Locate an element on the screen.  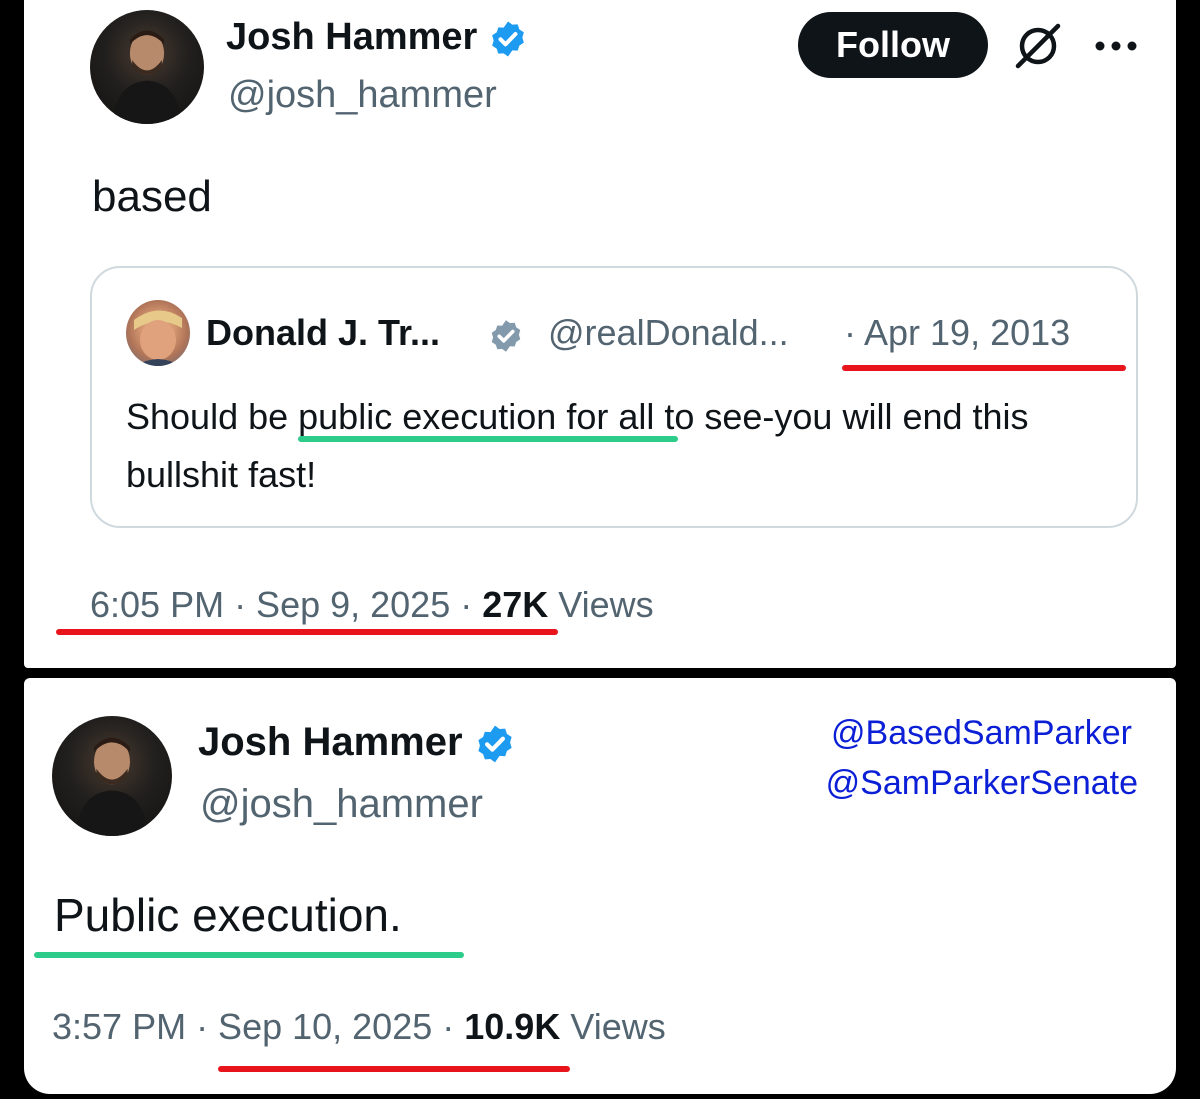
timestamp: 6:05 PM · Sep 9, 2025 · is located at coordinates (286, 604).